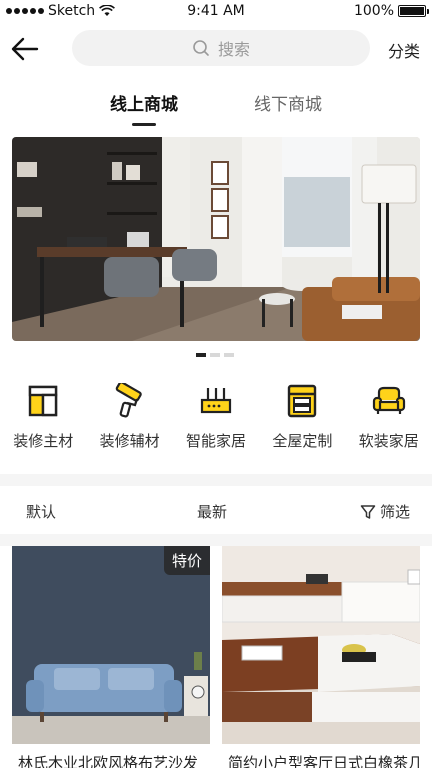  Describe the element at coordinates (144, 102) in the screenshot. I see `tab-online-mall: 线上商城` at that location.